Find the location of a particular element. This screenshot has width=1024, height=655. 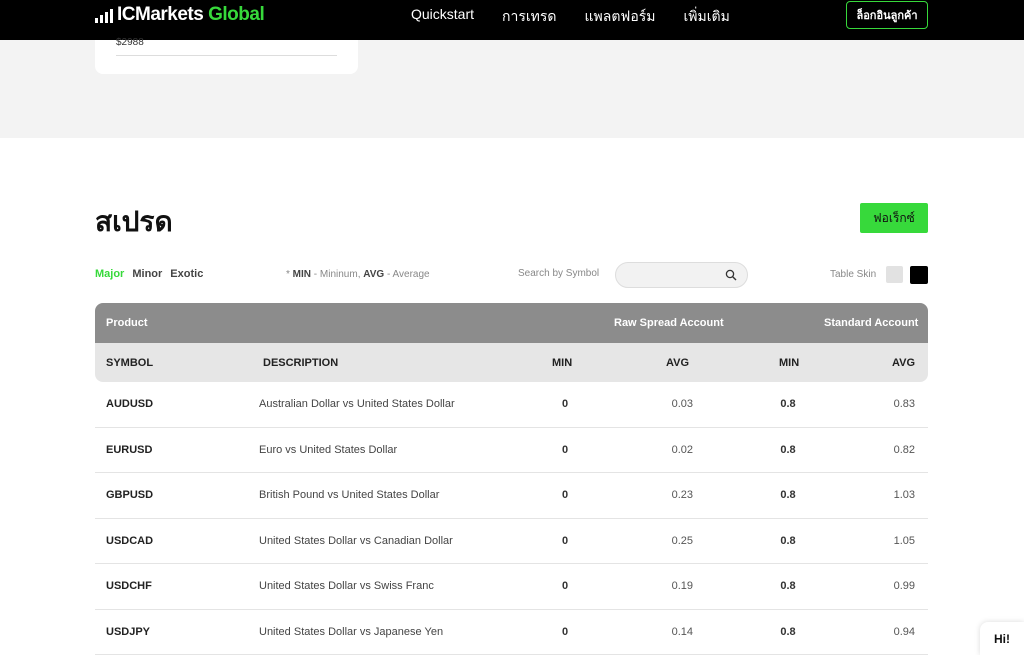

ic-markets-logo: ICMarkets Global is located at coordinates (180, 15).